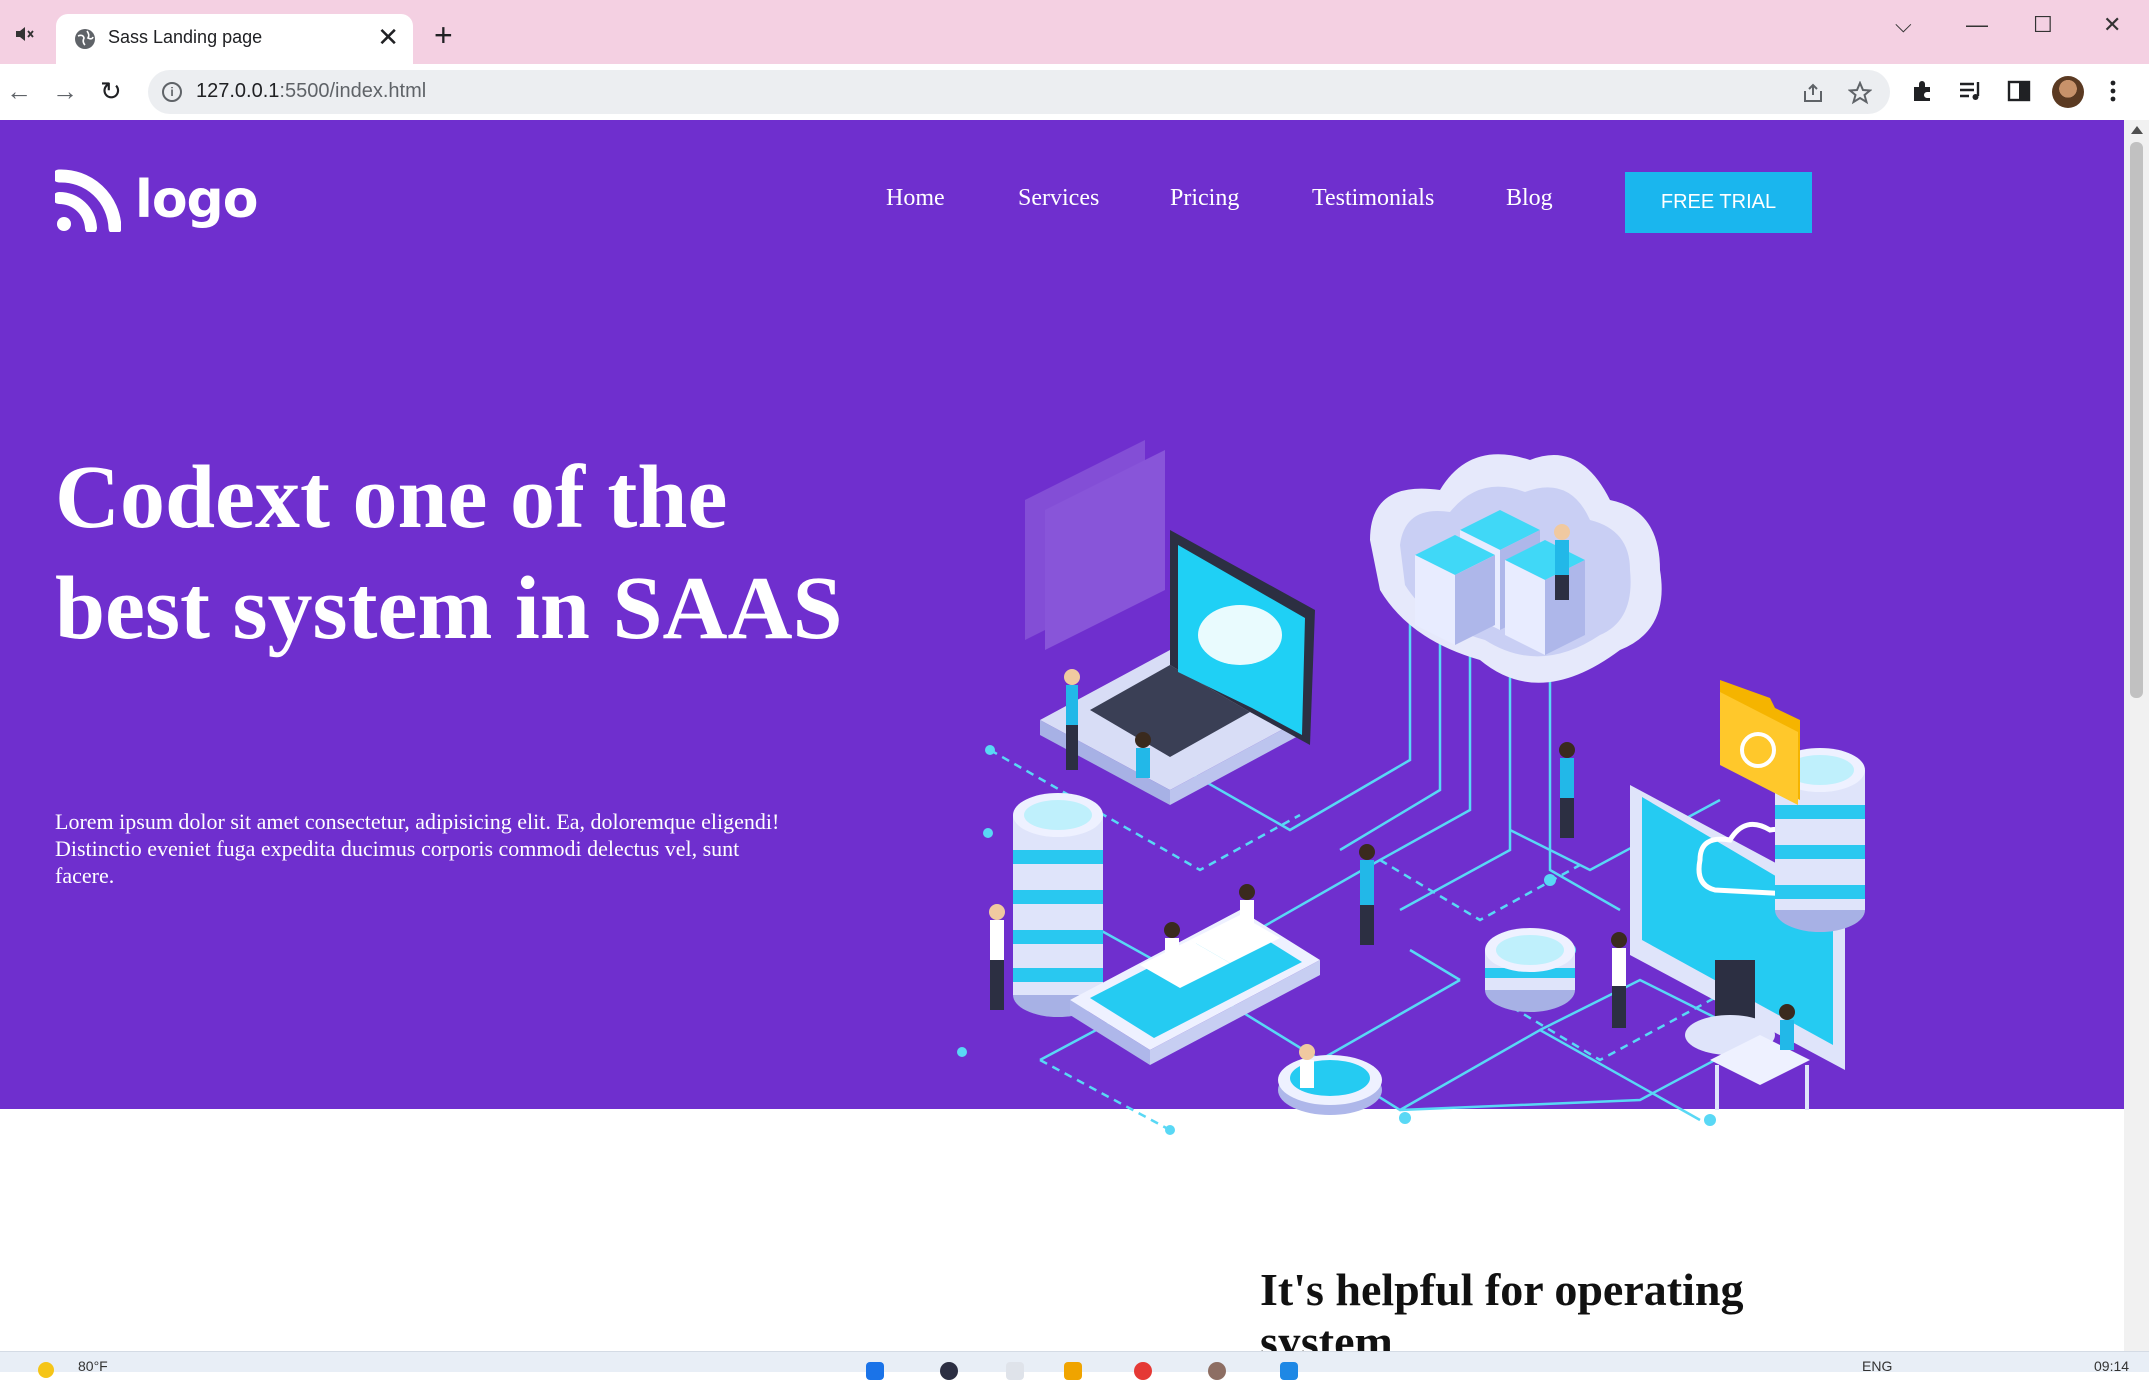  Describe the element at coordinates (1977, 25) in the screenshot. I see `minimize-button: —` at that location.